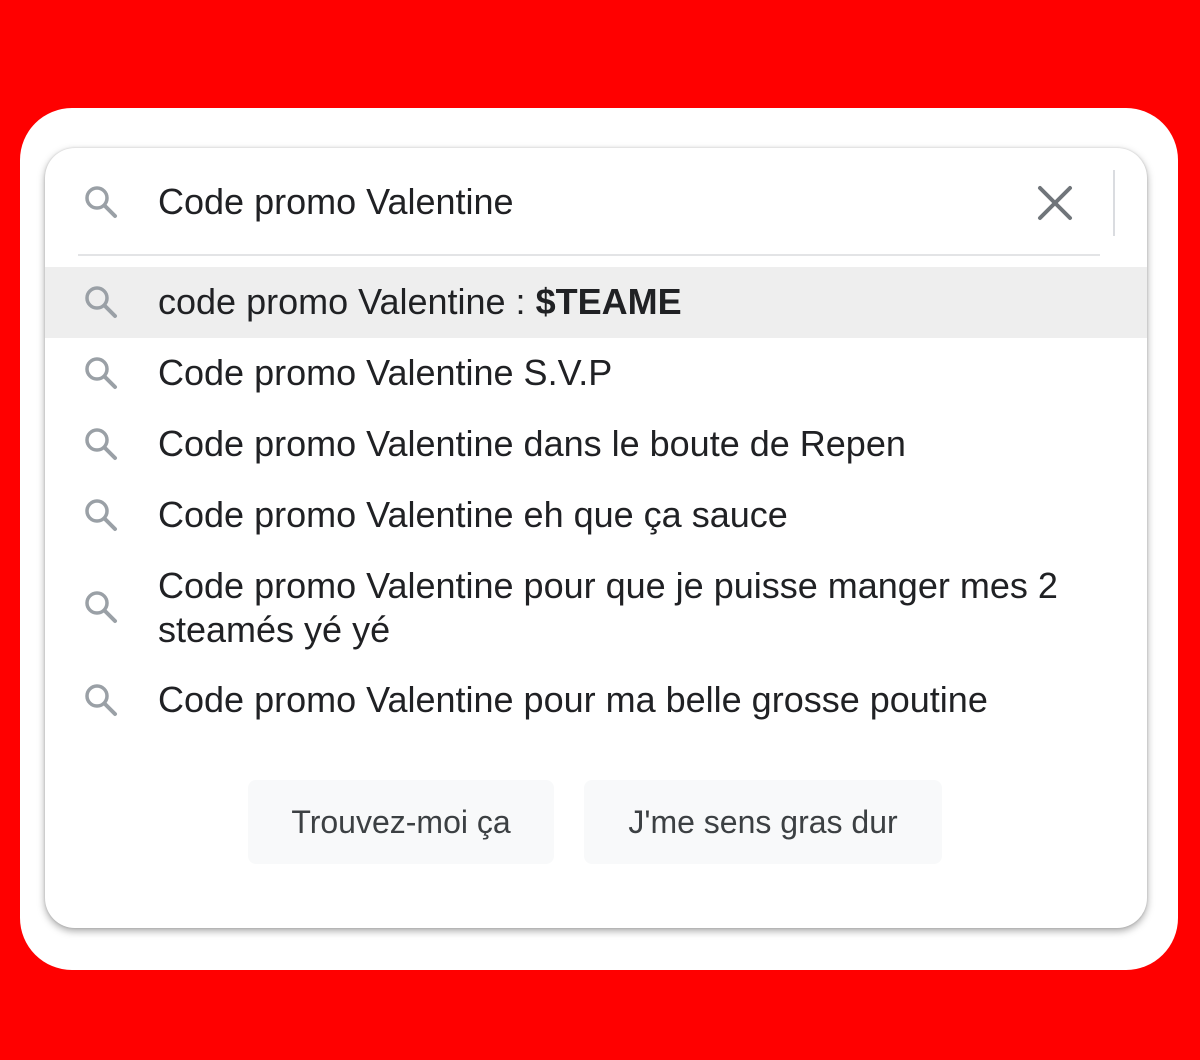 Image resolution: width=1200 pixels, height=1060 pixels. Describe the element at coordinates (1055, 203) in the screenshot. I see `close-icon` at that location.